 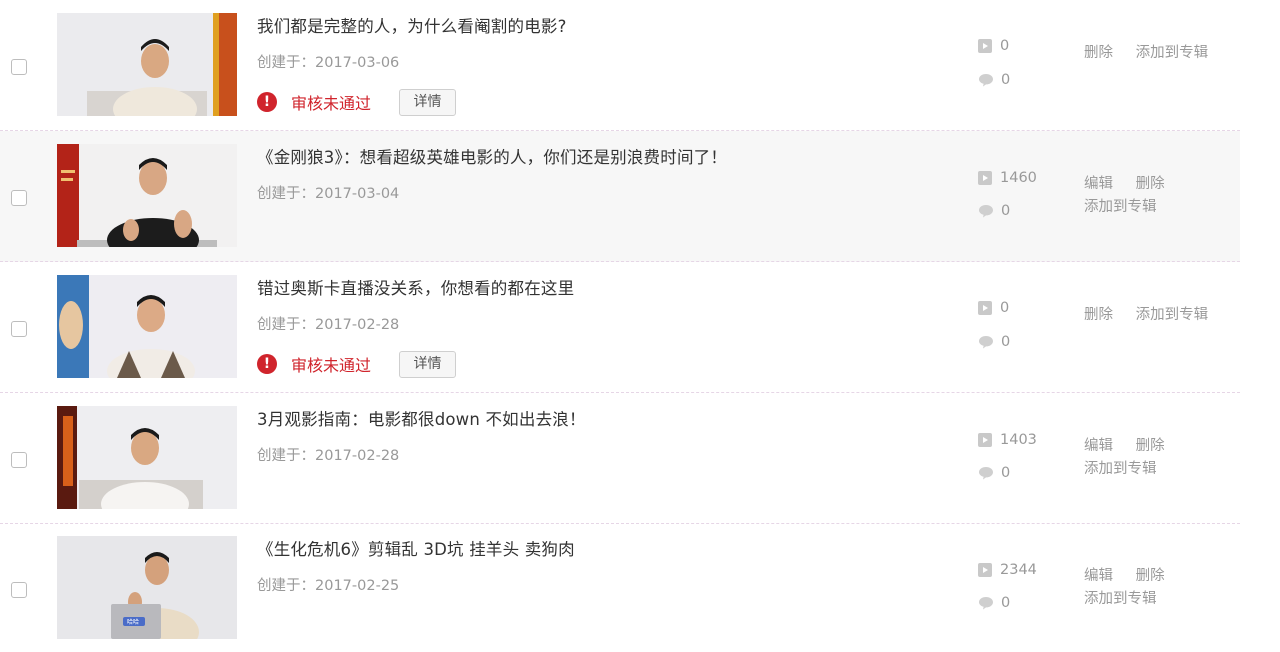 I want to click on video-title: 3月观影指南：电影都很down 不如出去浪！, so click(x=421, y=418).